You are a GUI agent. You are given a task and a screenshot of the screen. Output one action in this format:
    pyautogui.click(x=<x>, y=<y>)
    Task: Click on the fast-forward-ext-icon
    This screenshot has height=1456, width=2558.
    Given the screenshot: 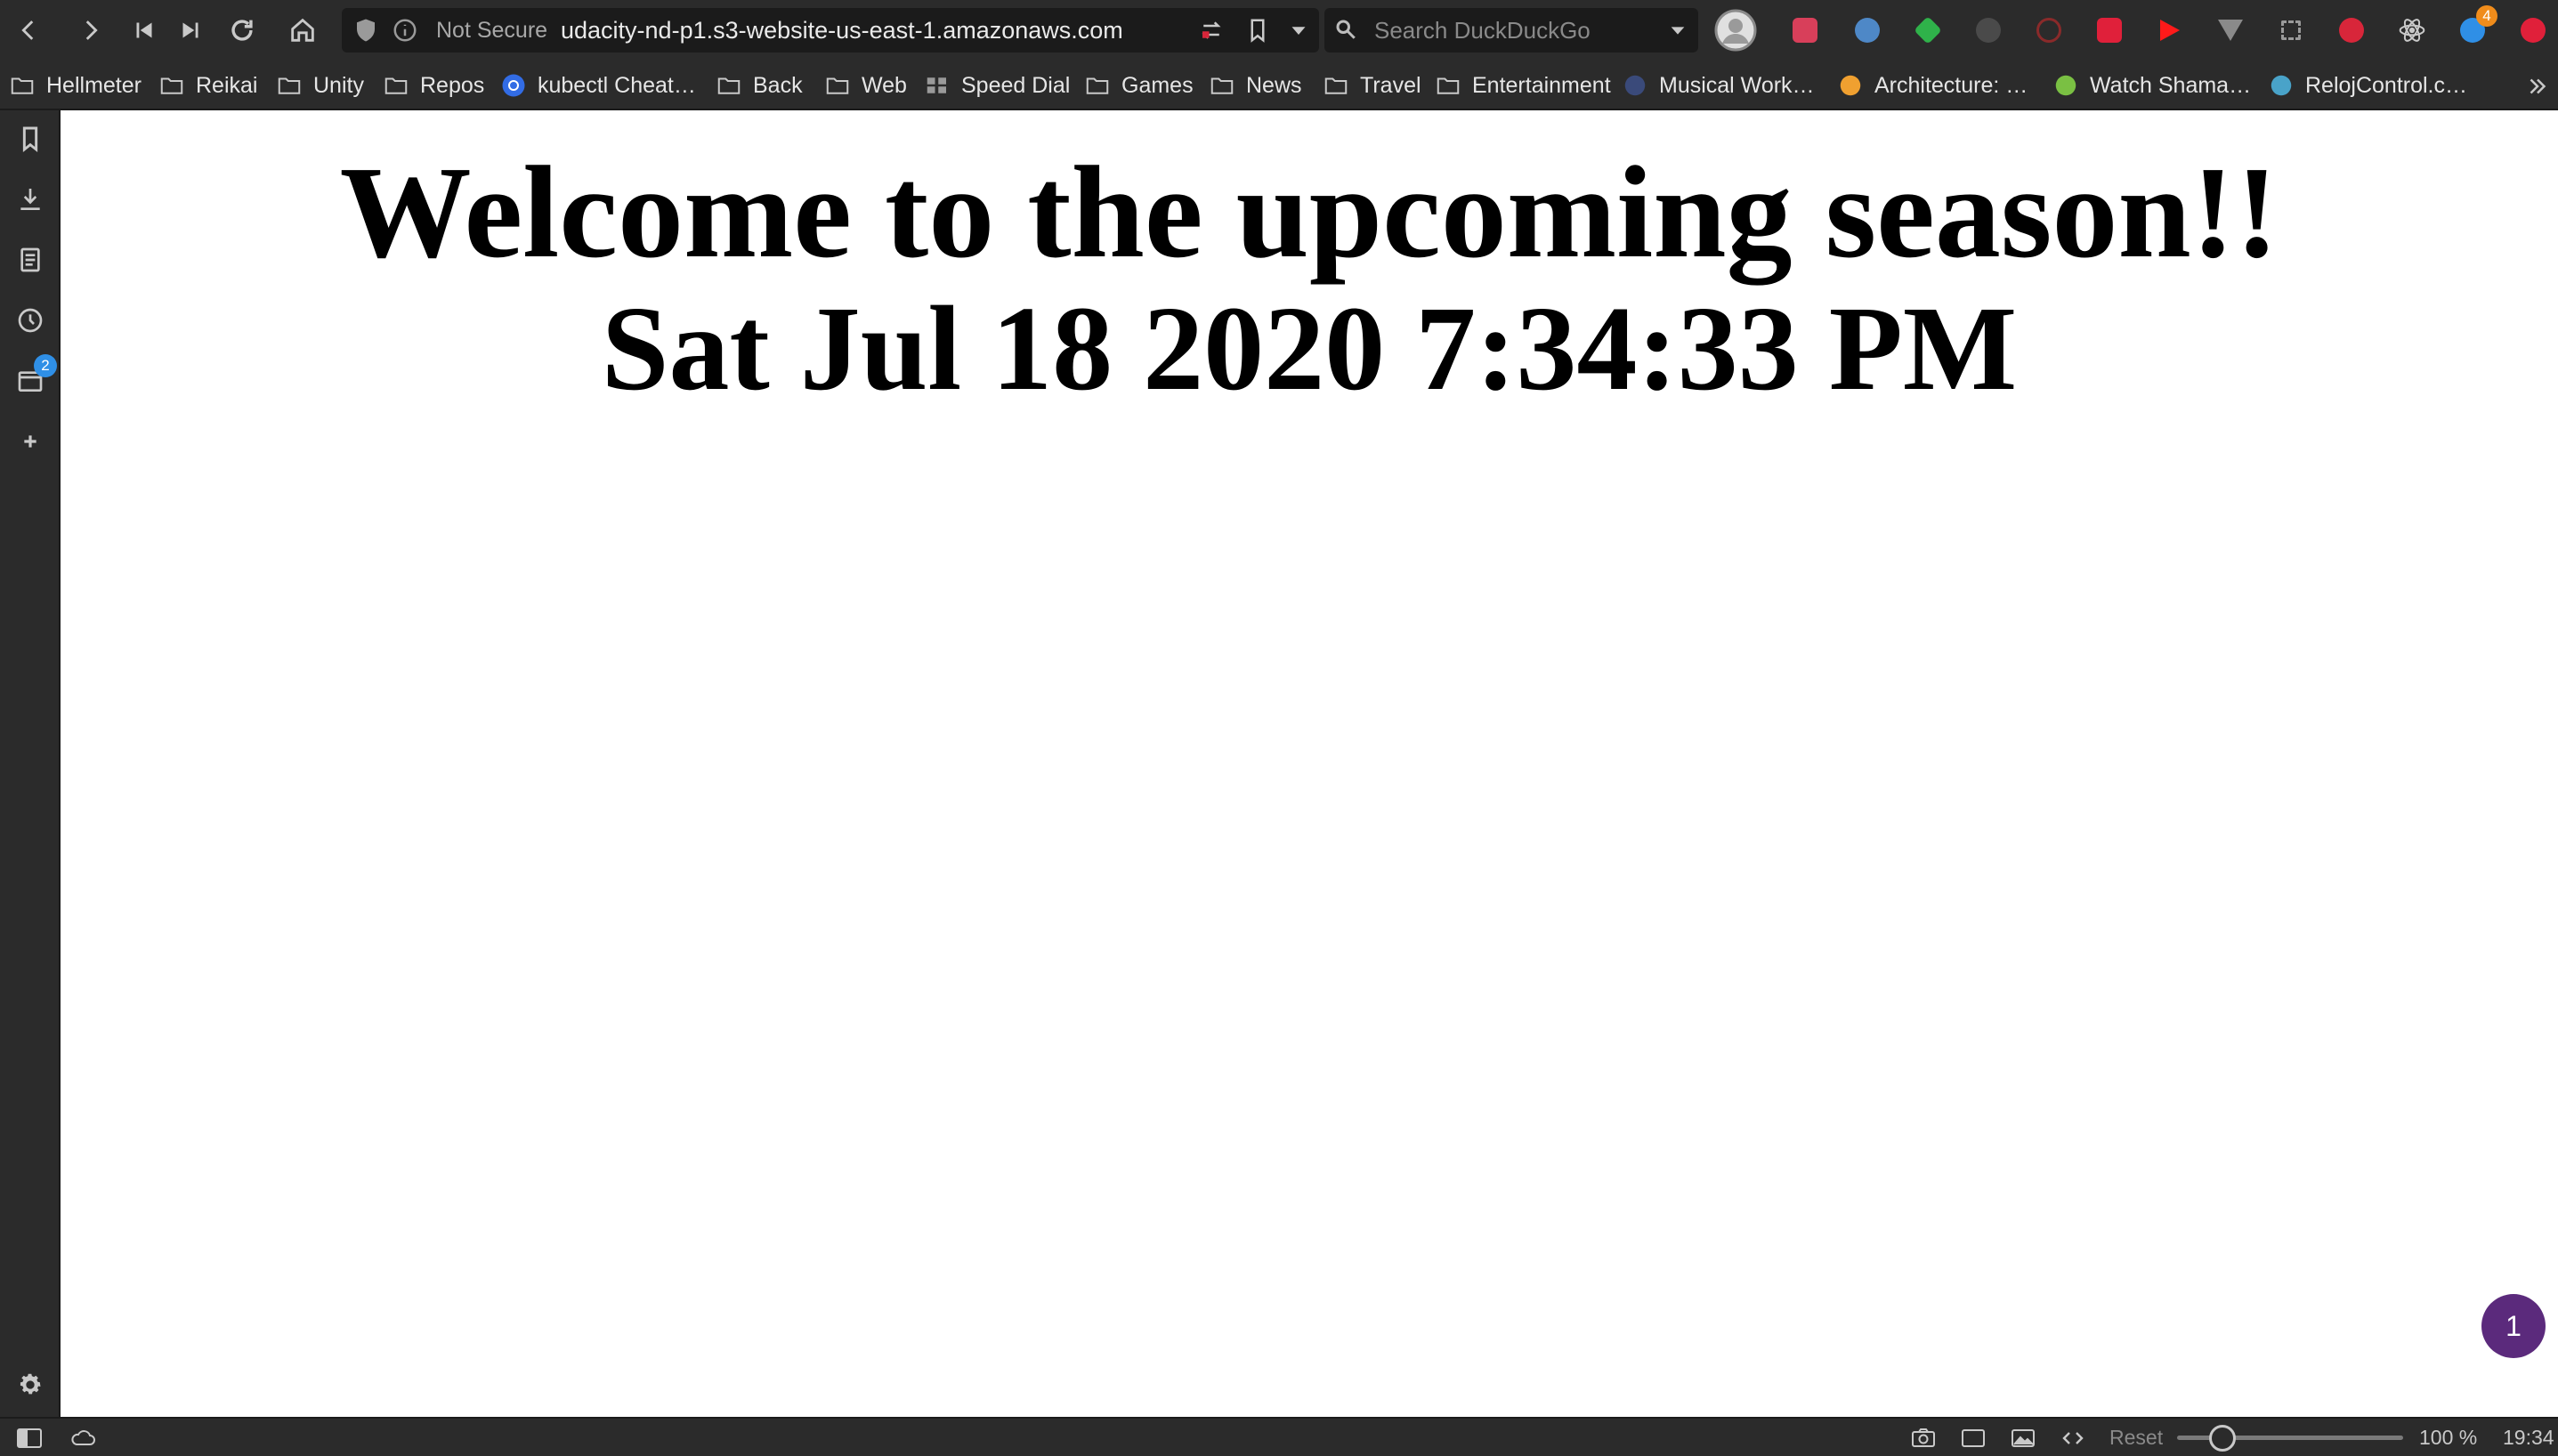 What is the action you would take?
    pyautogui.click(x=2109, y=30)
    